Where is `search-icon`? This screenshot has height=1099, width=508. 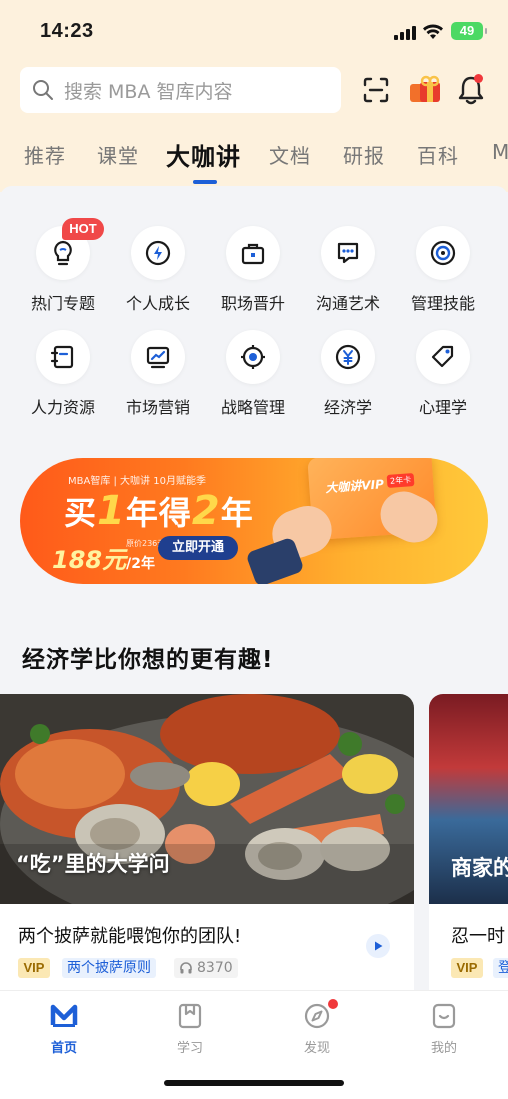 search-icon is located at coordinates (43, 90).